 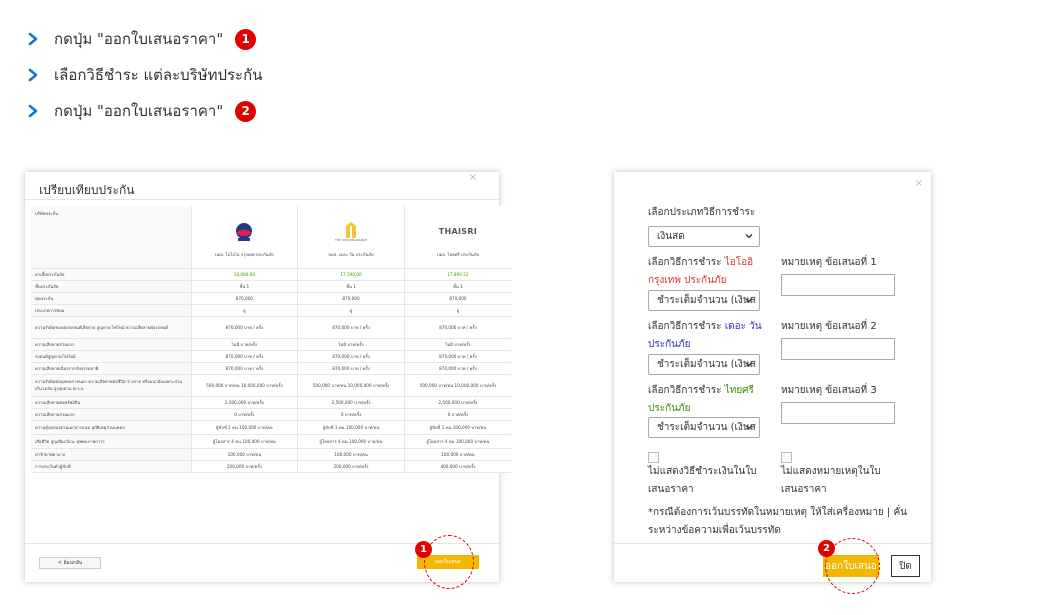 I want to click on row-label: ความเสียหายต่อทรัพย์สิน, so click(x=111, y=402).